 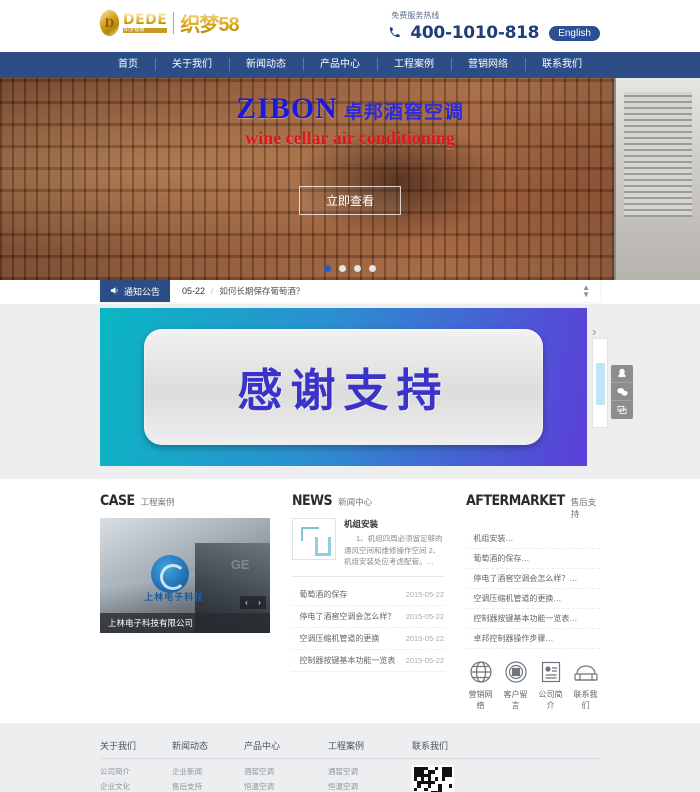 I want to click on promo-banner-image: 感谢支持, so click(x=343, y=387).